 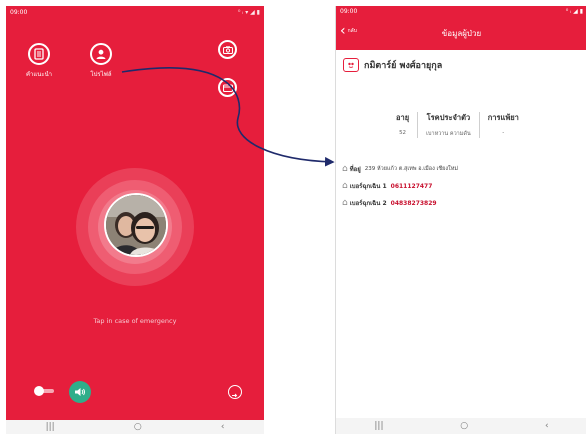 I want to click on connector-arrow, so click(x=228, y=117).